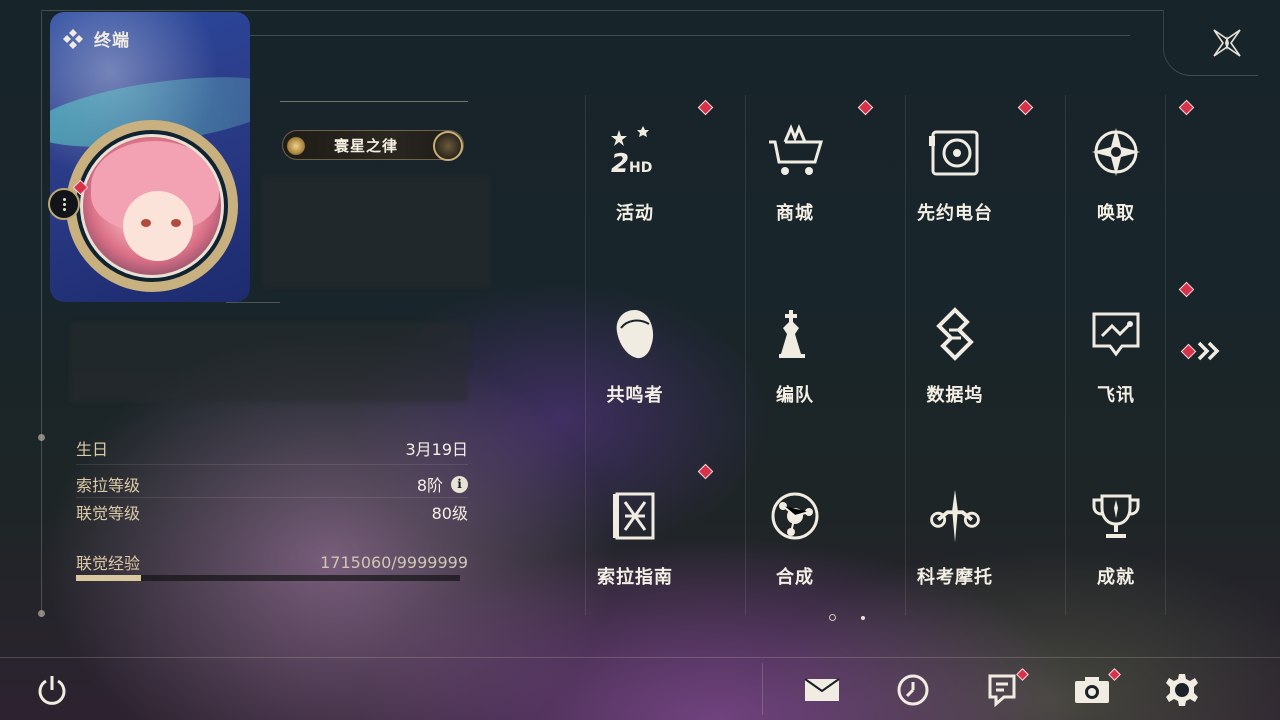 The height and width of the screenshot is (720, 1280). Describe the element at coordinates (1116, 363) in the screenshot. I see `menu-tile-messages: 飞讯` at that location.